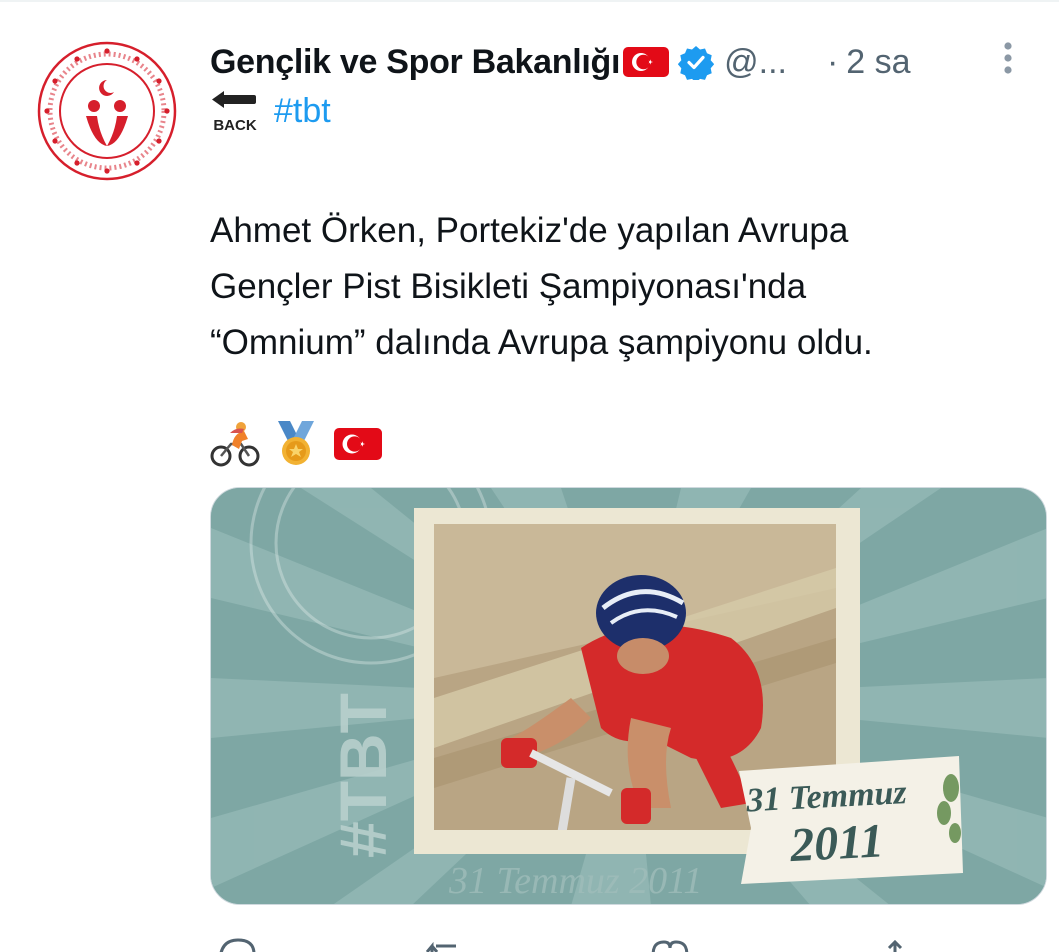 The height and width of the screenshot is (952, 1059). I want to click on display-name: Gençlik ve Spor Bakanlığı, so click(415, 62).